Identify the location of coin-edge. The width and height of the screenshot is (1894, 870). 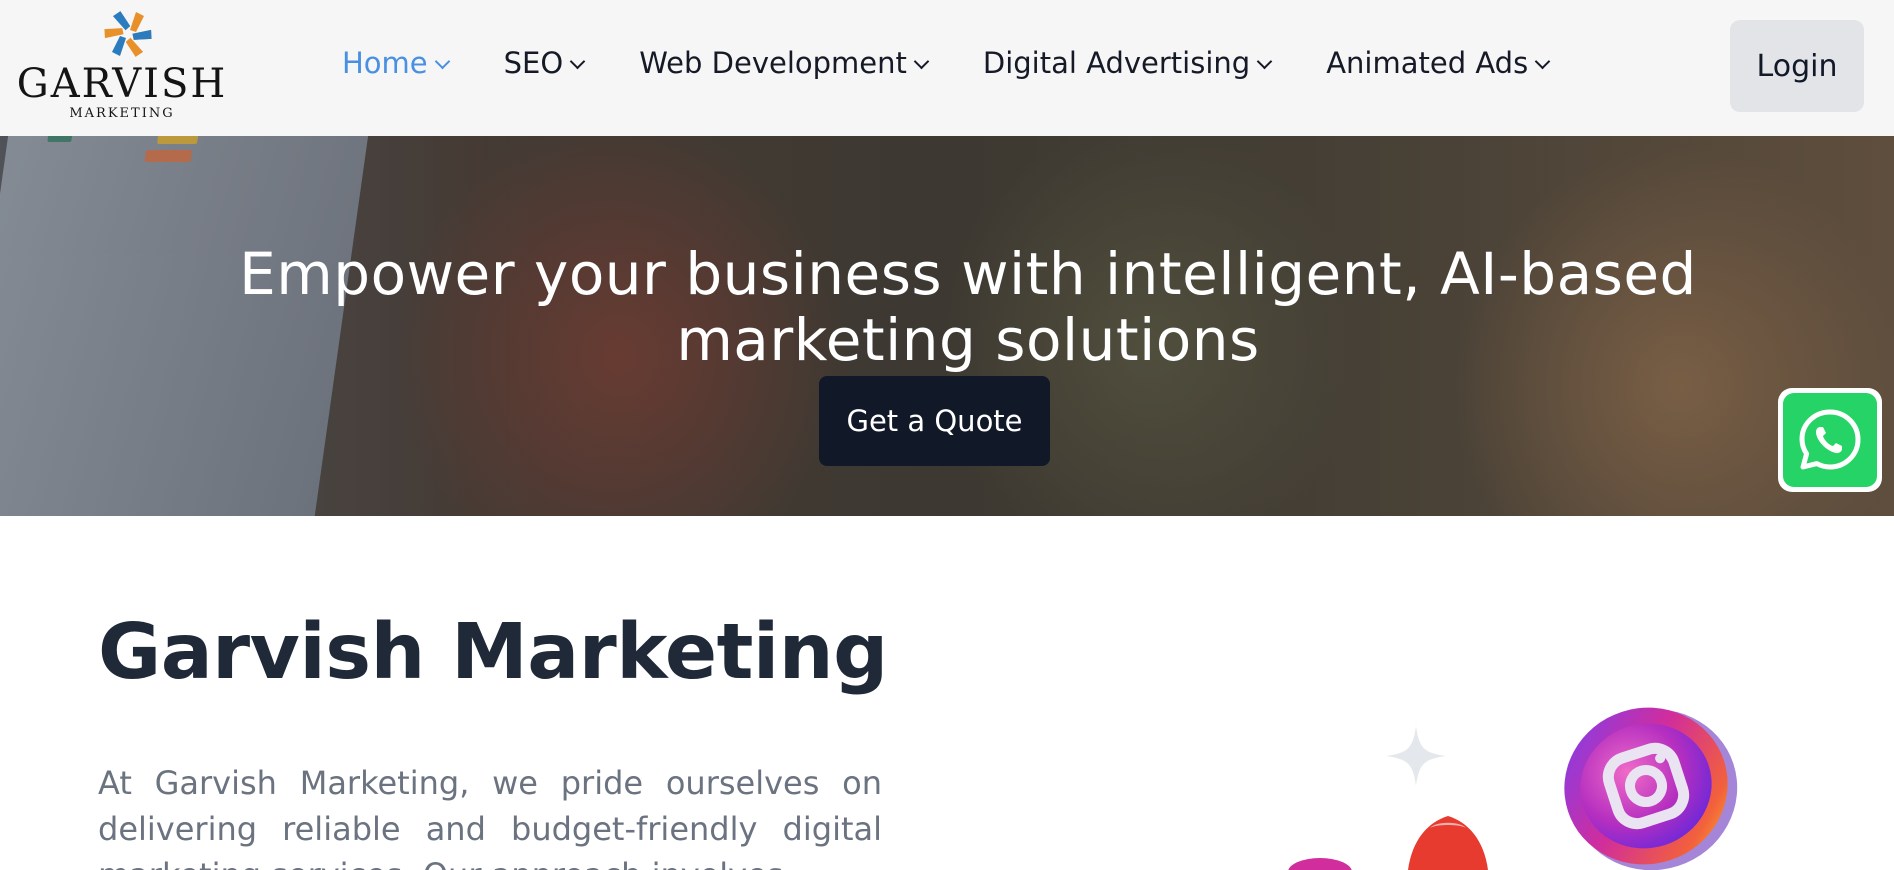
(1320, 864).